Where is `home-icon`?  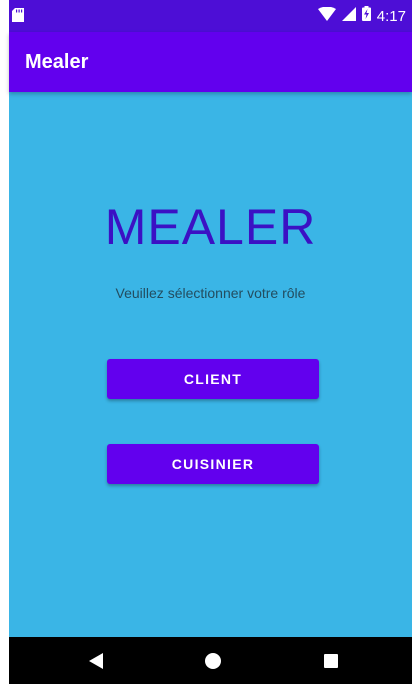
home-icon is located at coordinates (213, 661).